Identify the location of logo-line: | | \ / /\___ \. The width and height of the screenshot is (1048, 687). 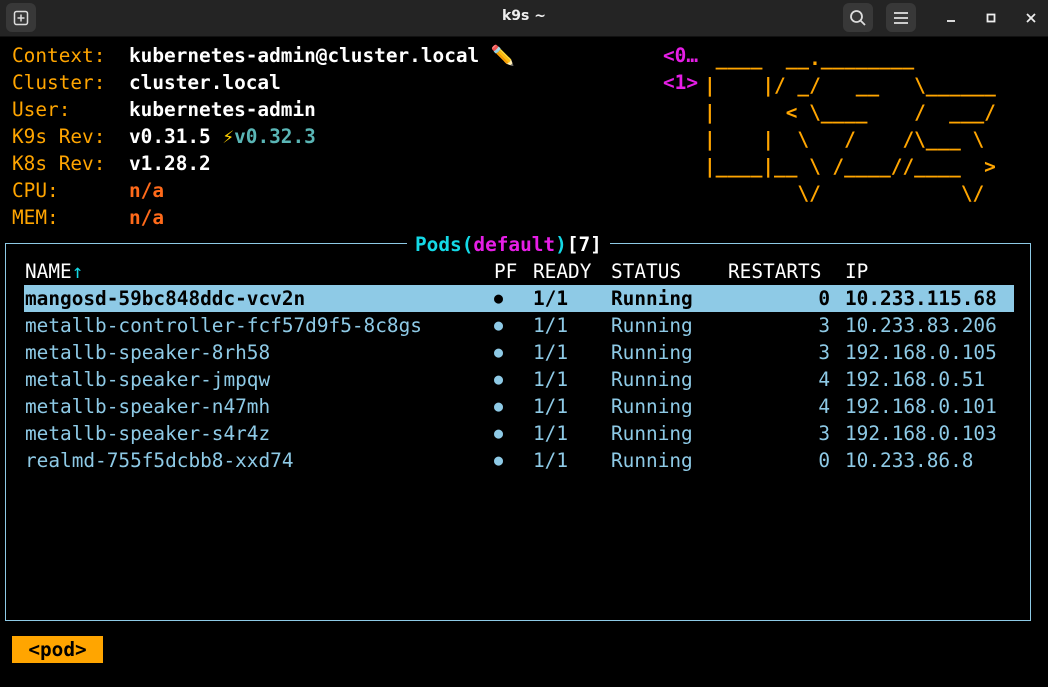
(850, 139).